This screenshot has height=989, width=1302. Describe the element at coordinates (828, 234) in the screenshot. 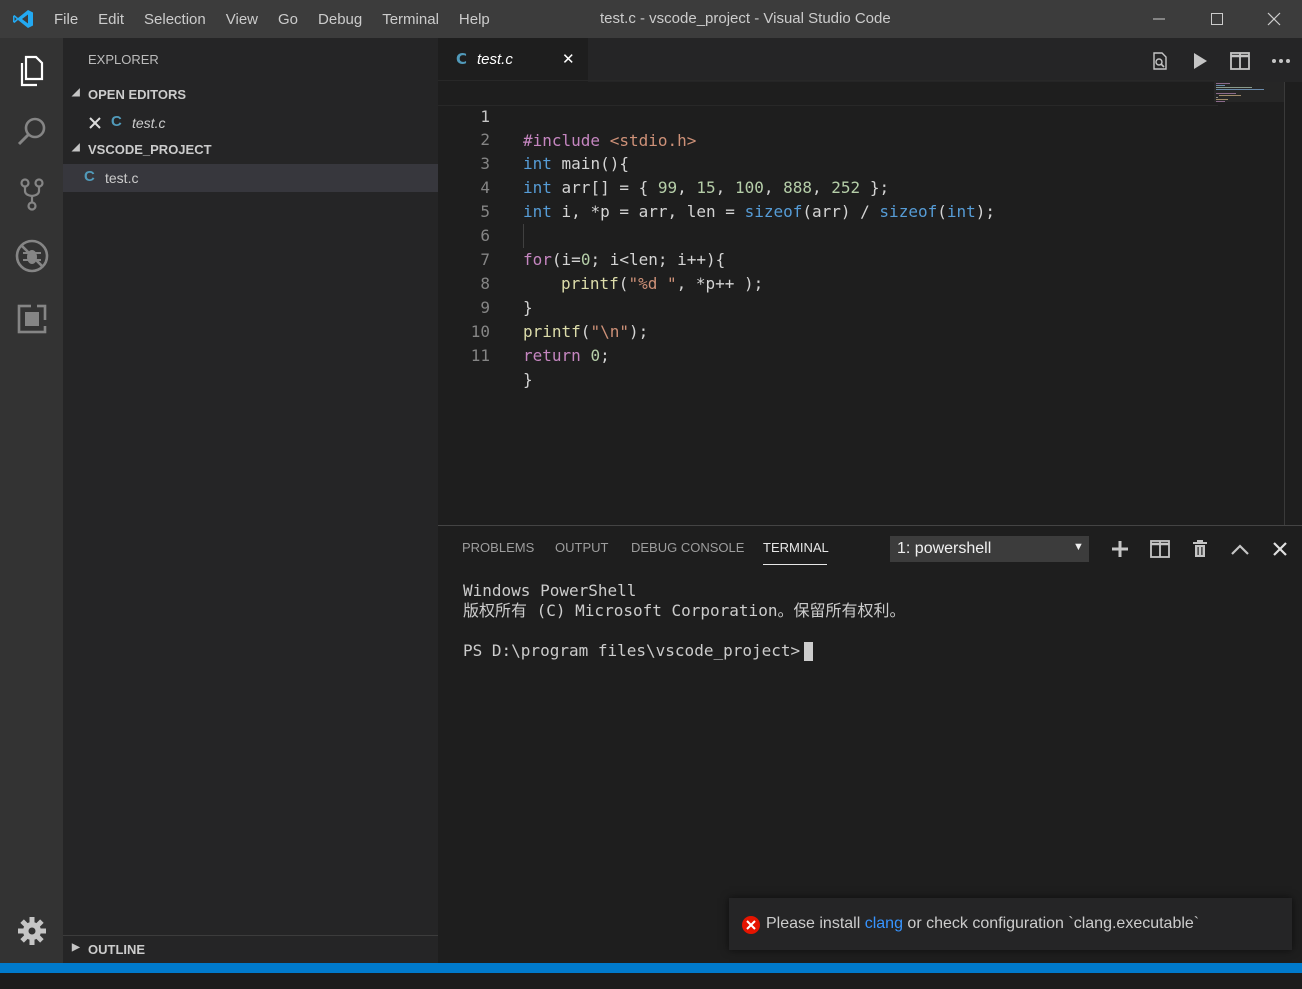

I see `code-line: 6 for(i=0; i<len; i++){` at that location.